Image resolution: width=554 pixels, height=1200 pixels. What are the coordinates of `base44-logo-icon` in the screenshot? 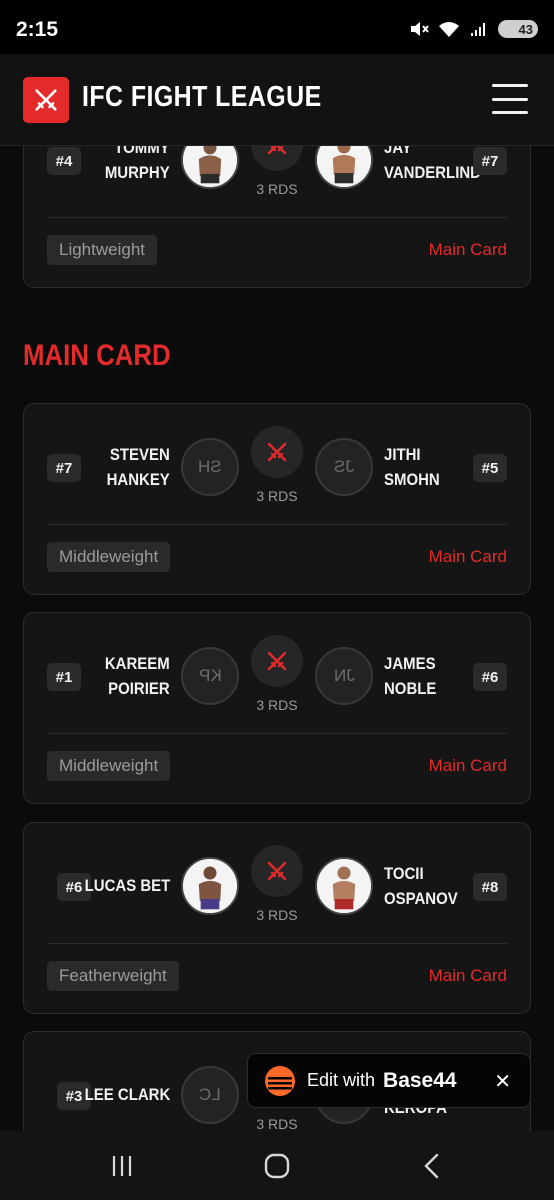 It's located at (280, 1080).